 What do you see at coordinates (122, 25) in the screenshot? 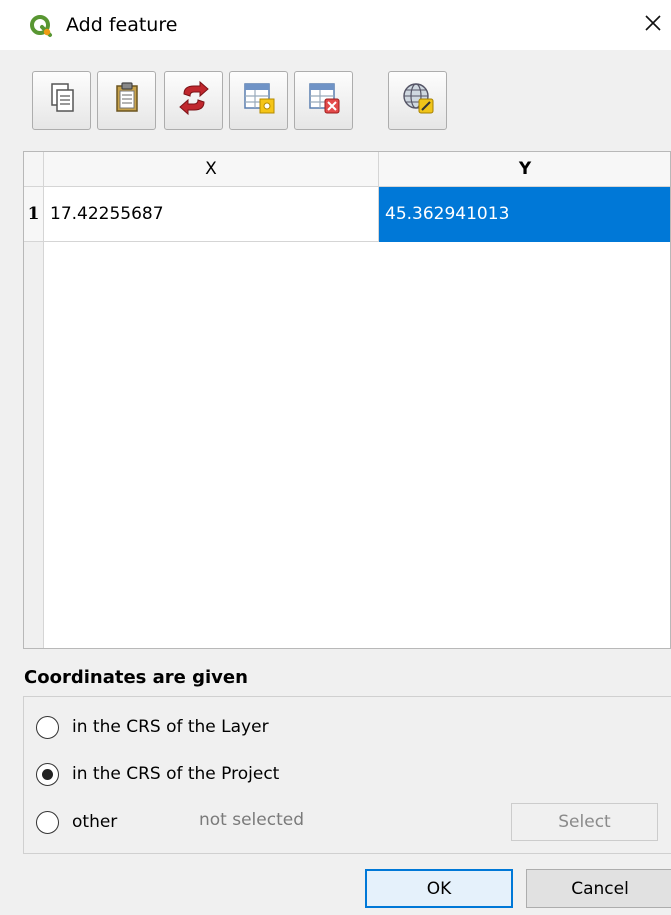
I see `window-title: Add feature` at bounding box center [122, 25].